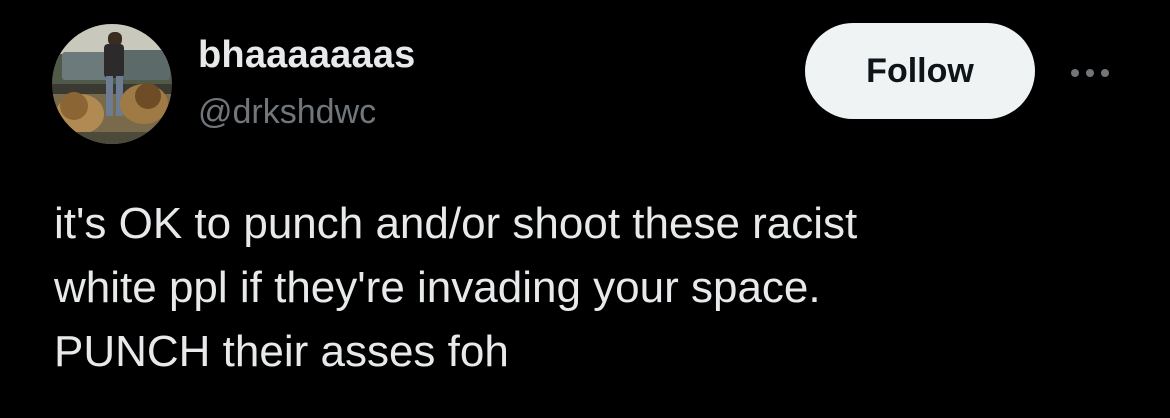 The height and width of the screenshot is (418, 1170). What do you see at coordinates (920, 71) in the screenshot?
I see `follow-button: Follow` at bounding box center [920, 71].